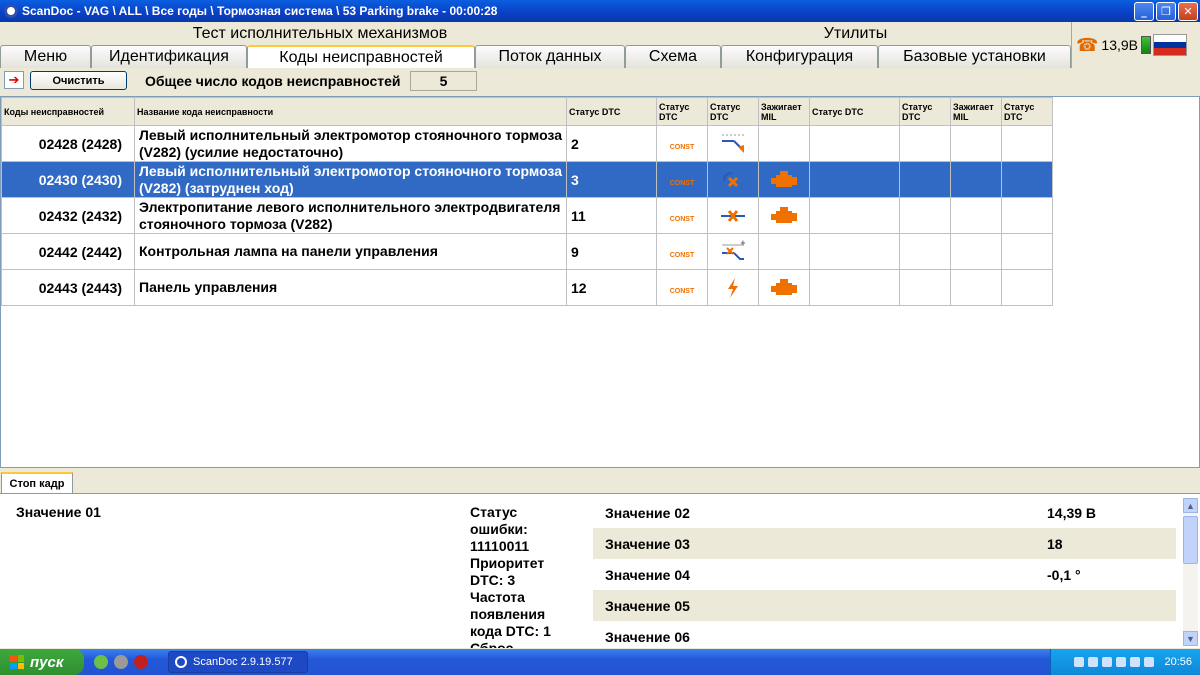 The width and height of the screenshot is (1200, 675). Describe the element at coordinates (884, 543) in the screenshot. I see `value-row: Значение 03 18` at that location.